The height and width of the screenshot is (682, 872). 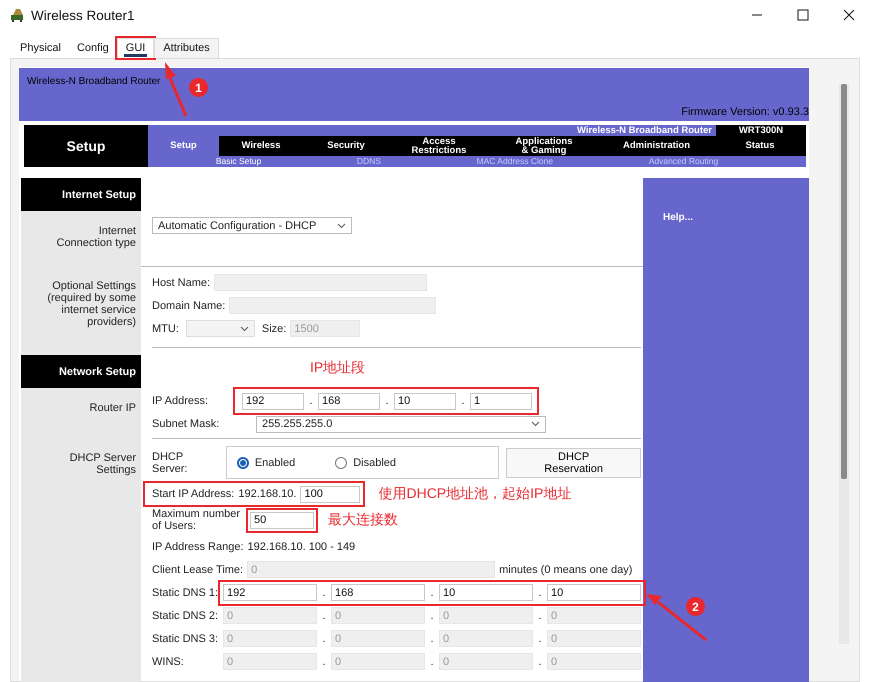 I want to click on field-group-label: Router IP, so click(x=81, y=413).